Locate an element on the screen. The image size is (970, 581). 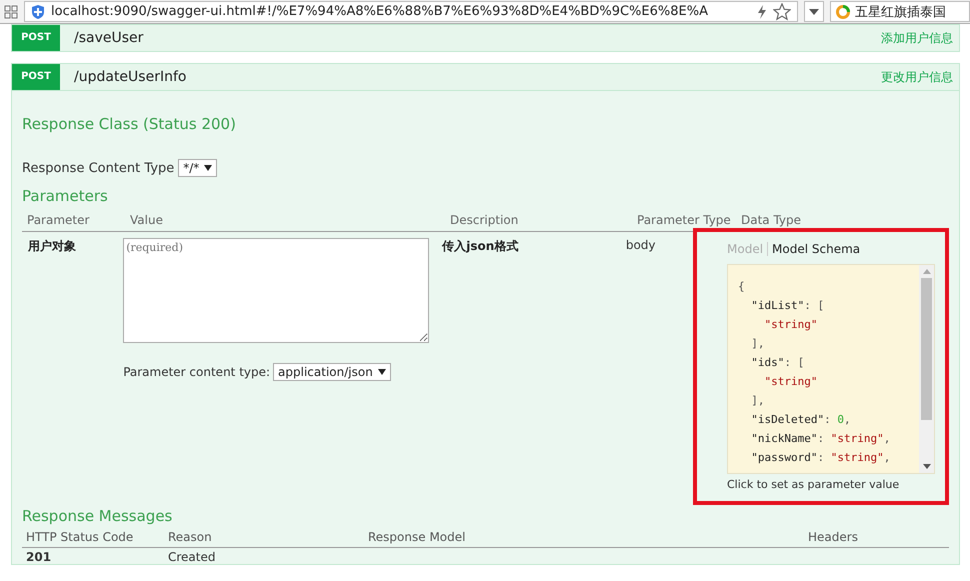
model-tab: Model Schema is located at coordinates (815, 249).